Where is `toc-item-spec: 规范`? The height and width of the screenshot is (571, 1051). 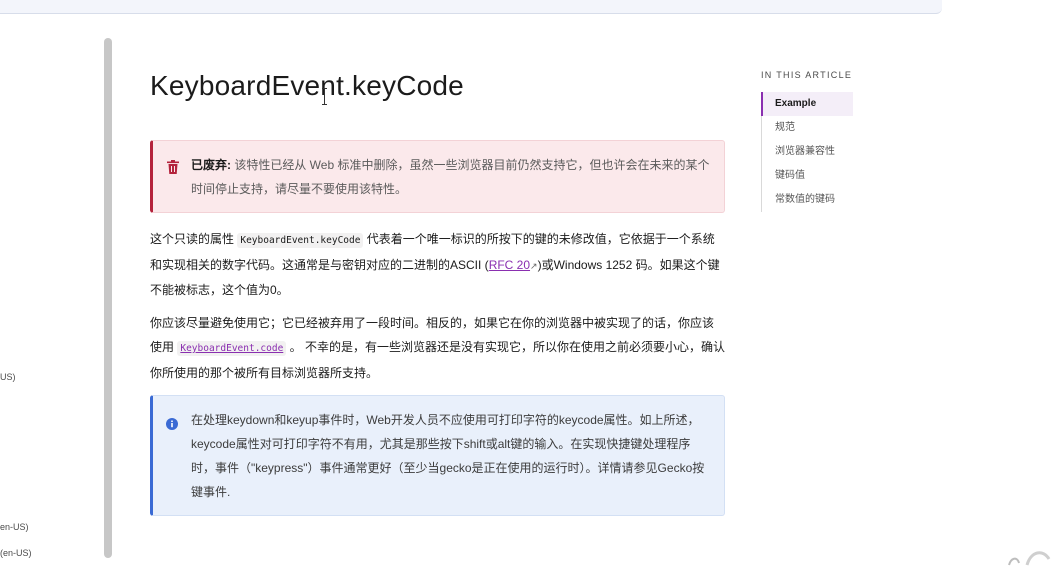
toc-item-spec: 规范 is located at coordinates (807, 128).